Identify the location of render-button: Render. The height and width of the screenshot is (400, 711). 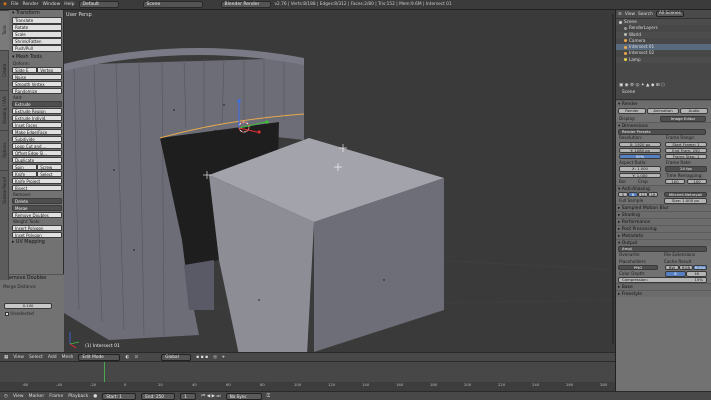
(632, 111).